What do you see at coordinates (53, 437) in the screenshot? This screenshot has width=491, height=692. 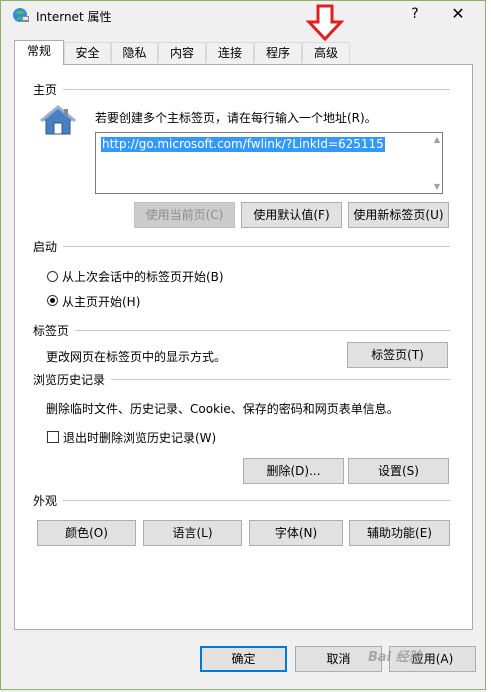 I see `delete-on-exit-checkbox` at bounding box center [53, 437].